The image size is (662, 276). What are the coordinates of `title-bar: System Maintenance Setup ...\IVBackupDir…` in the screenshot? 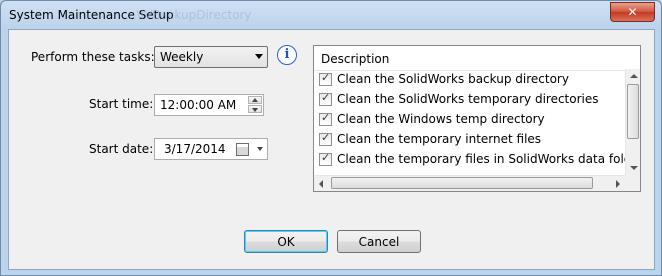 It's located at (331, 14).